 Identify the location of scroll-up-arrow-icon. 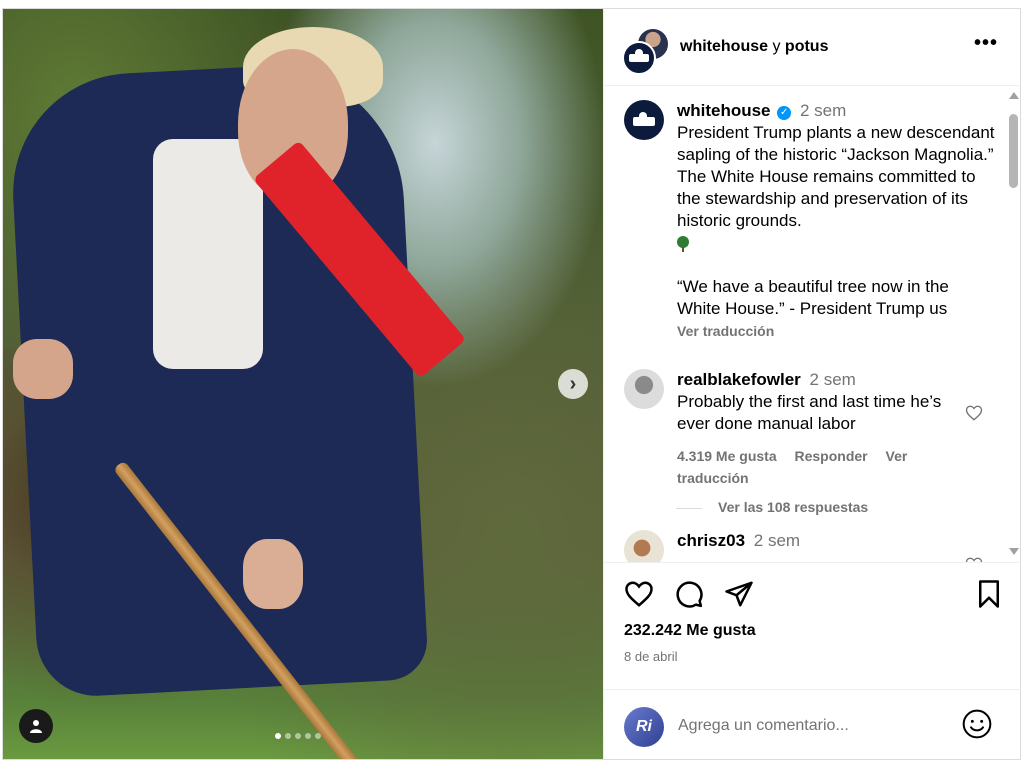
(1014, 95).